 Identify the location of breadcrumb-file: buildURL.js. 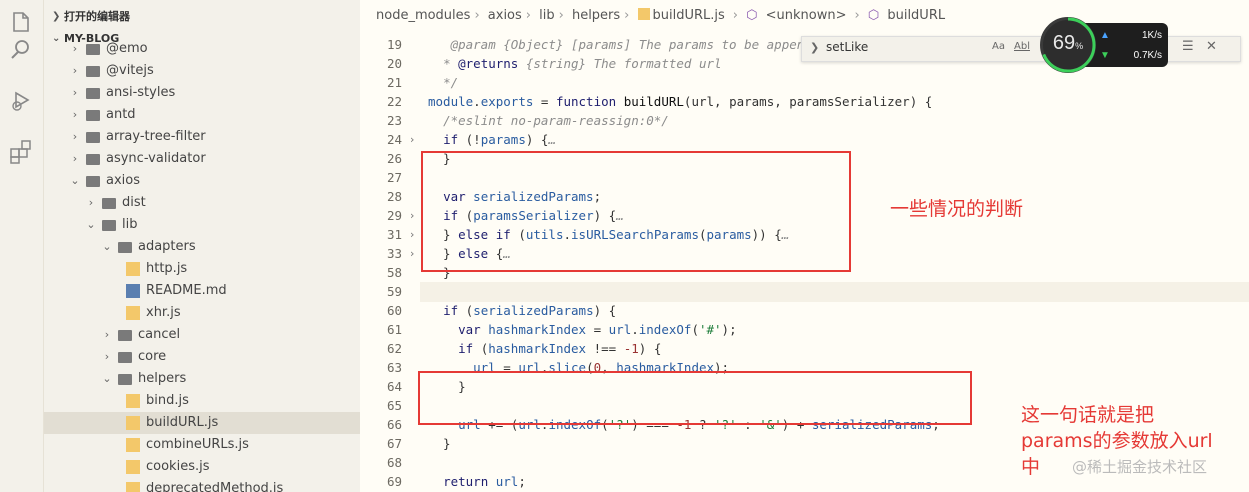
(683, 15).